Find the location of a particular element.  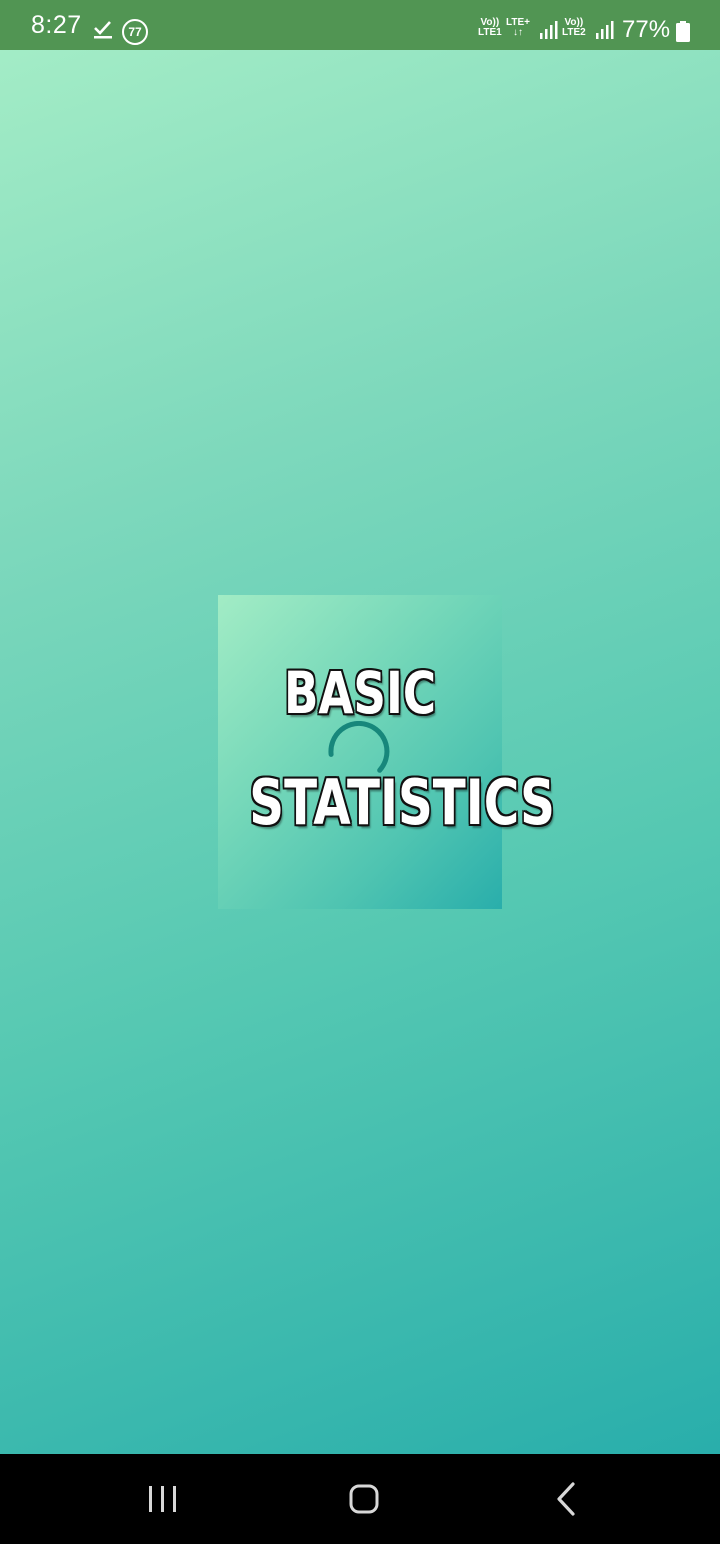

lte-plus-icon: LTE+ ↓↑ is located at coordinates (518, 28).